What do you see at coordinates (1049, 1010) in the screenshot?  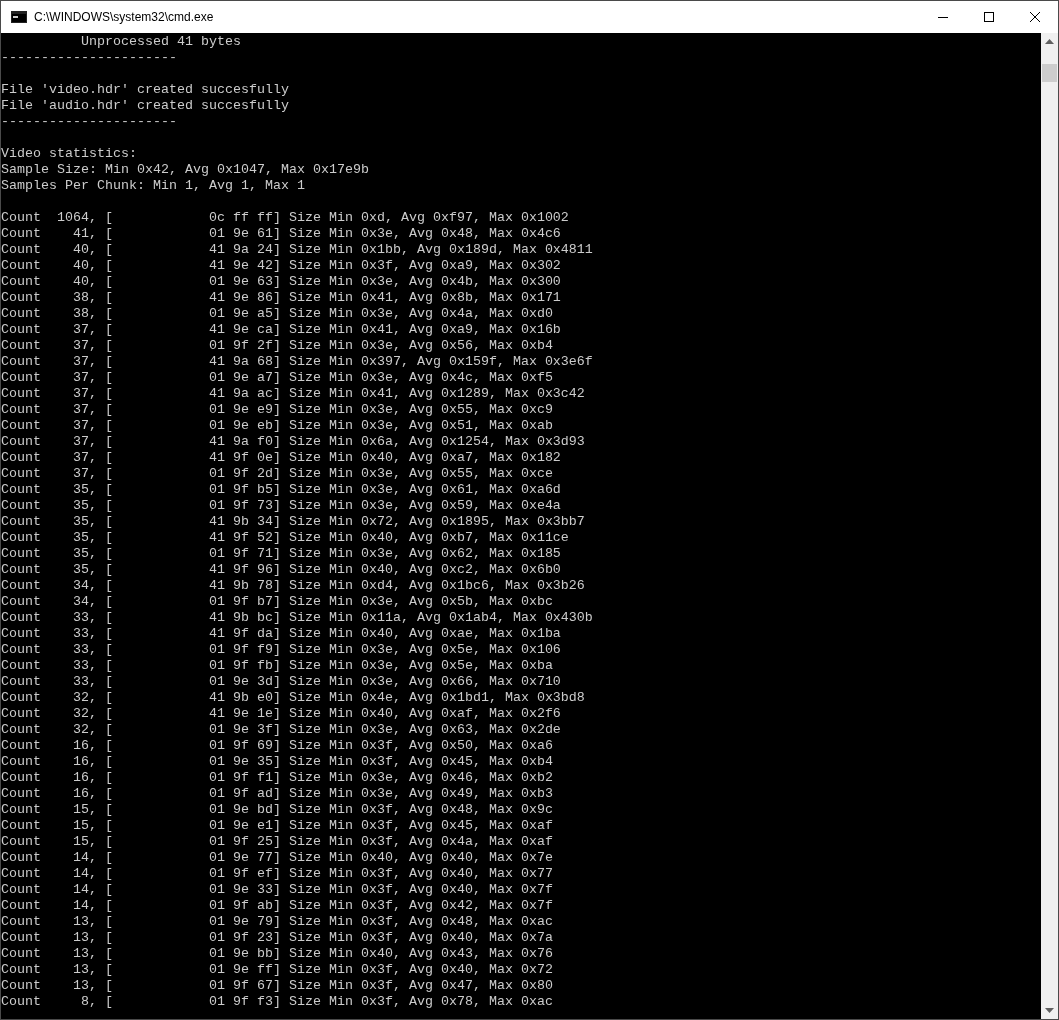 I see `scroll-down-arrow-icon` at bounding box center [1049, 1010].